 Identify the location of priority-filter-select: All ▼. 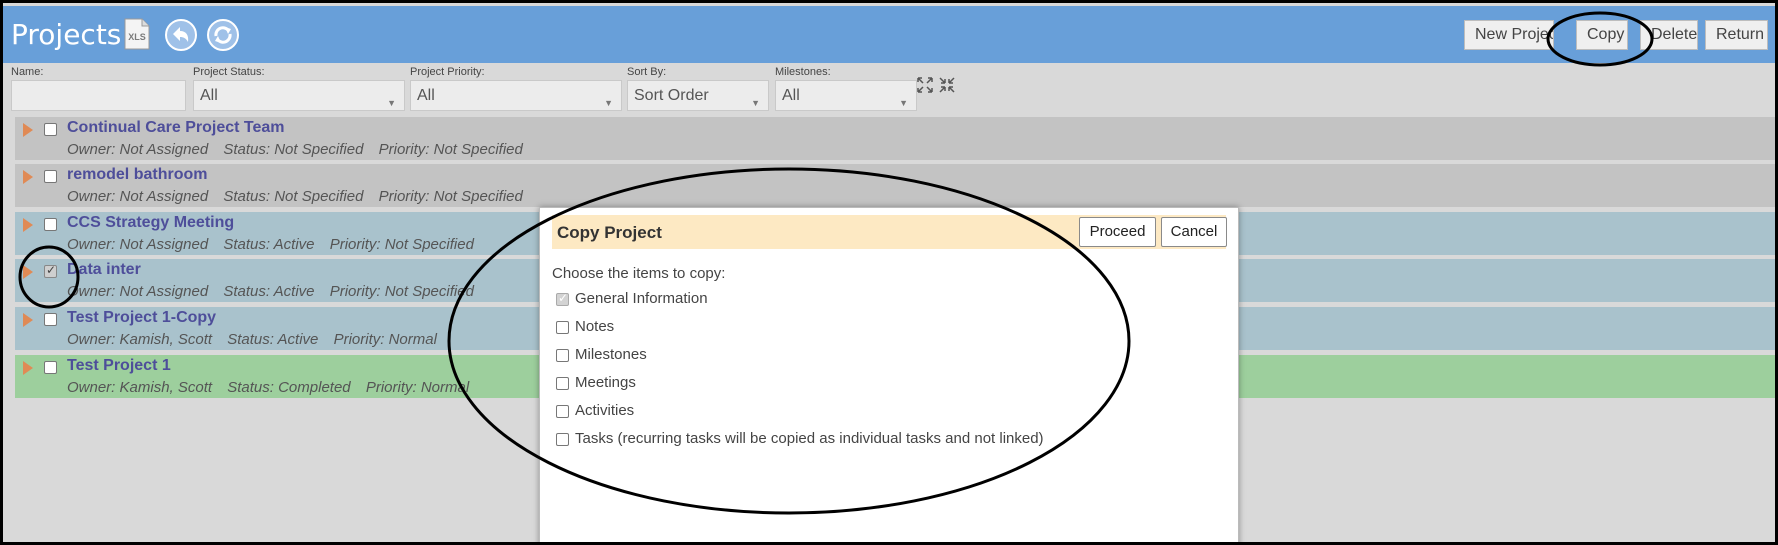
(516, 95).